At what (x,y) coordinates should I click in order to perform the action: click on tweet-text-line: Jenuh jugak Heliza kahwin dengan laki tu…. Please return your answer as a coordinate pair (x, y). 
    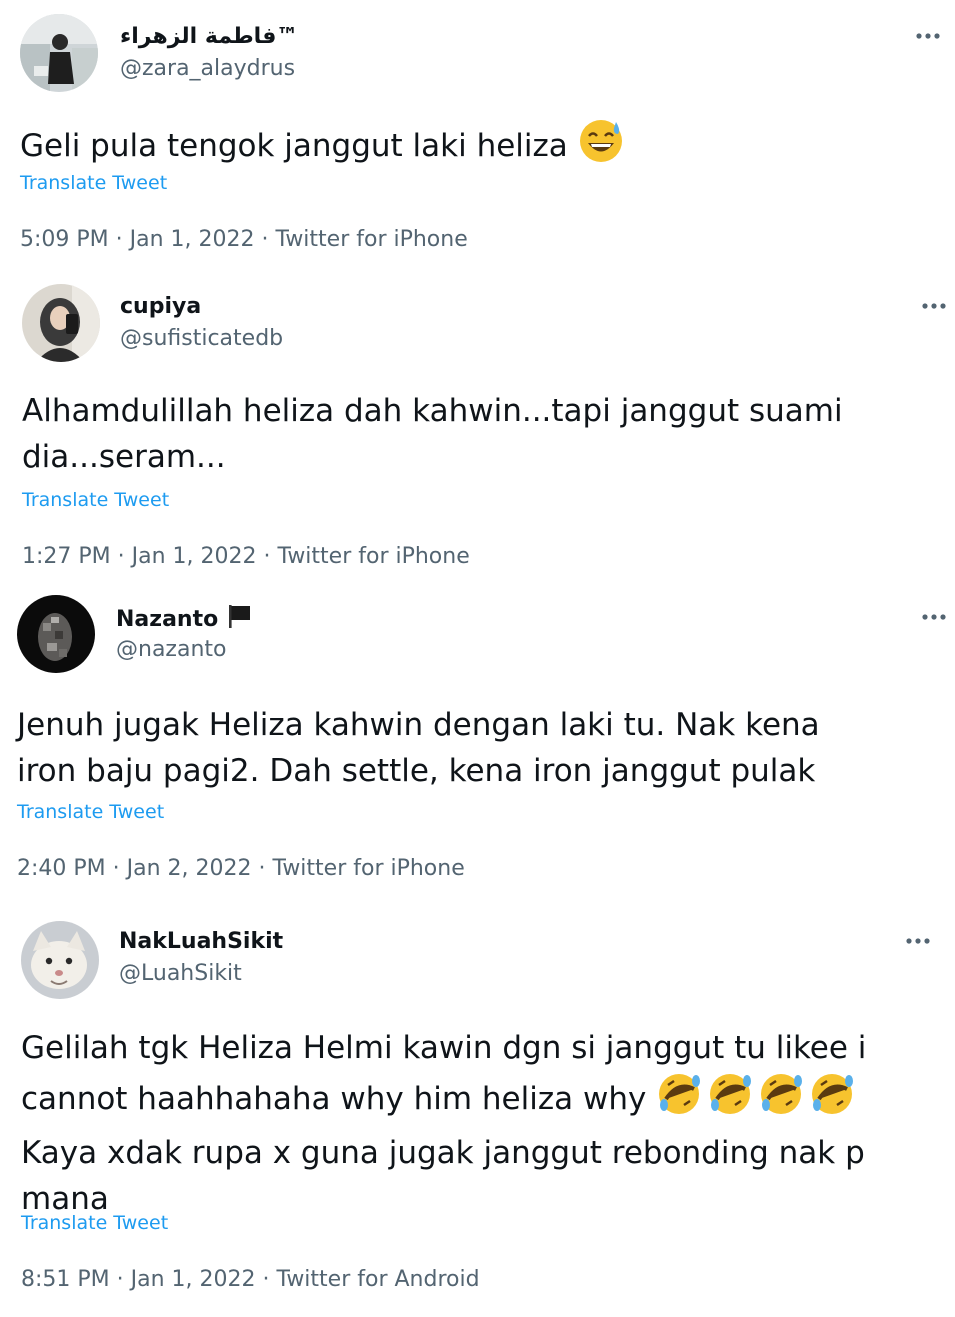
    Looking at the image, I should click on (418, 725).